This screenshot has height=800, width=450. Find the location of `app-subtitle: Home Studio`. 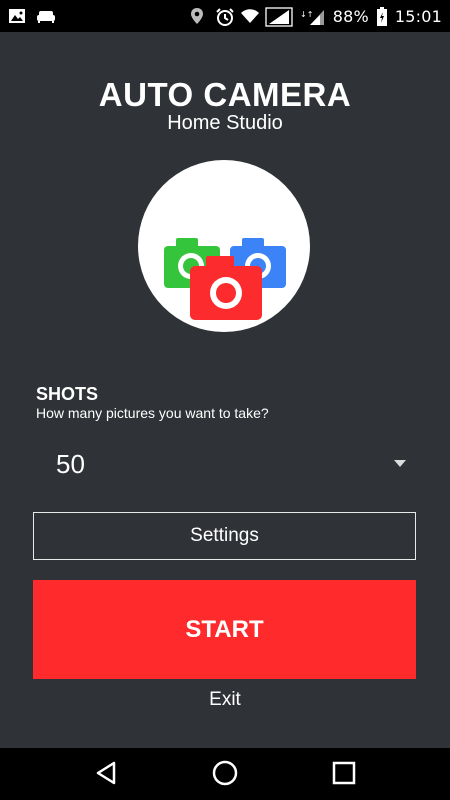

app-subtitle: Home Studio is located at coordinates (225, 123).